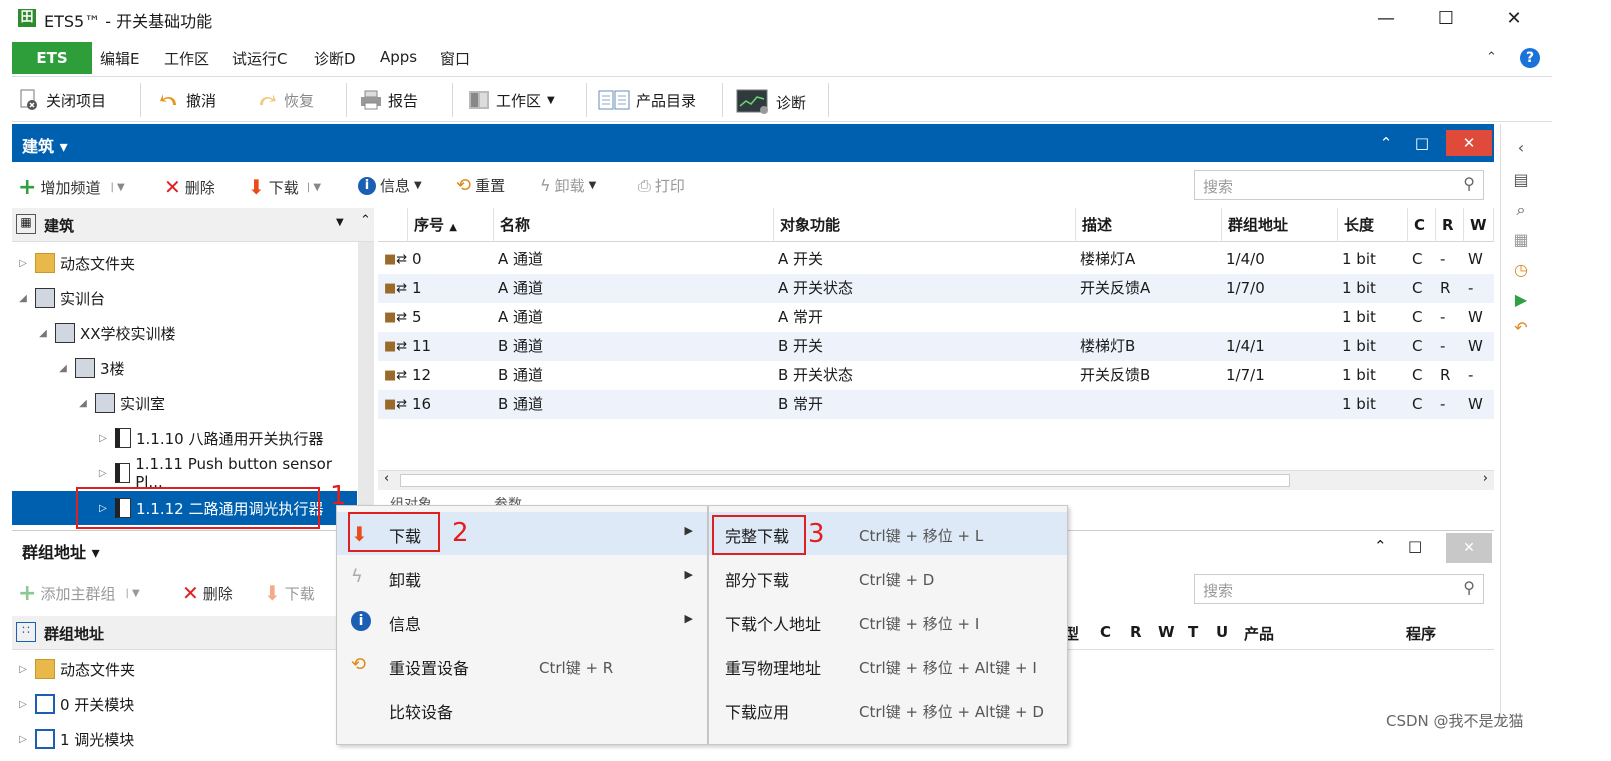 Image resolution: width=1611 pixels, height=761 pixels. I want to click on group-column-header: U, so click(1222, 632).